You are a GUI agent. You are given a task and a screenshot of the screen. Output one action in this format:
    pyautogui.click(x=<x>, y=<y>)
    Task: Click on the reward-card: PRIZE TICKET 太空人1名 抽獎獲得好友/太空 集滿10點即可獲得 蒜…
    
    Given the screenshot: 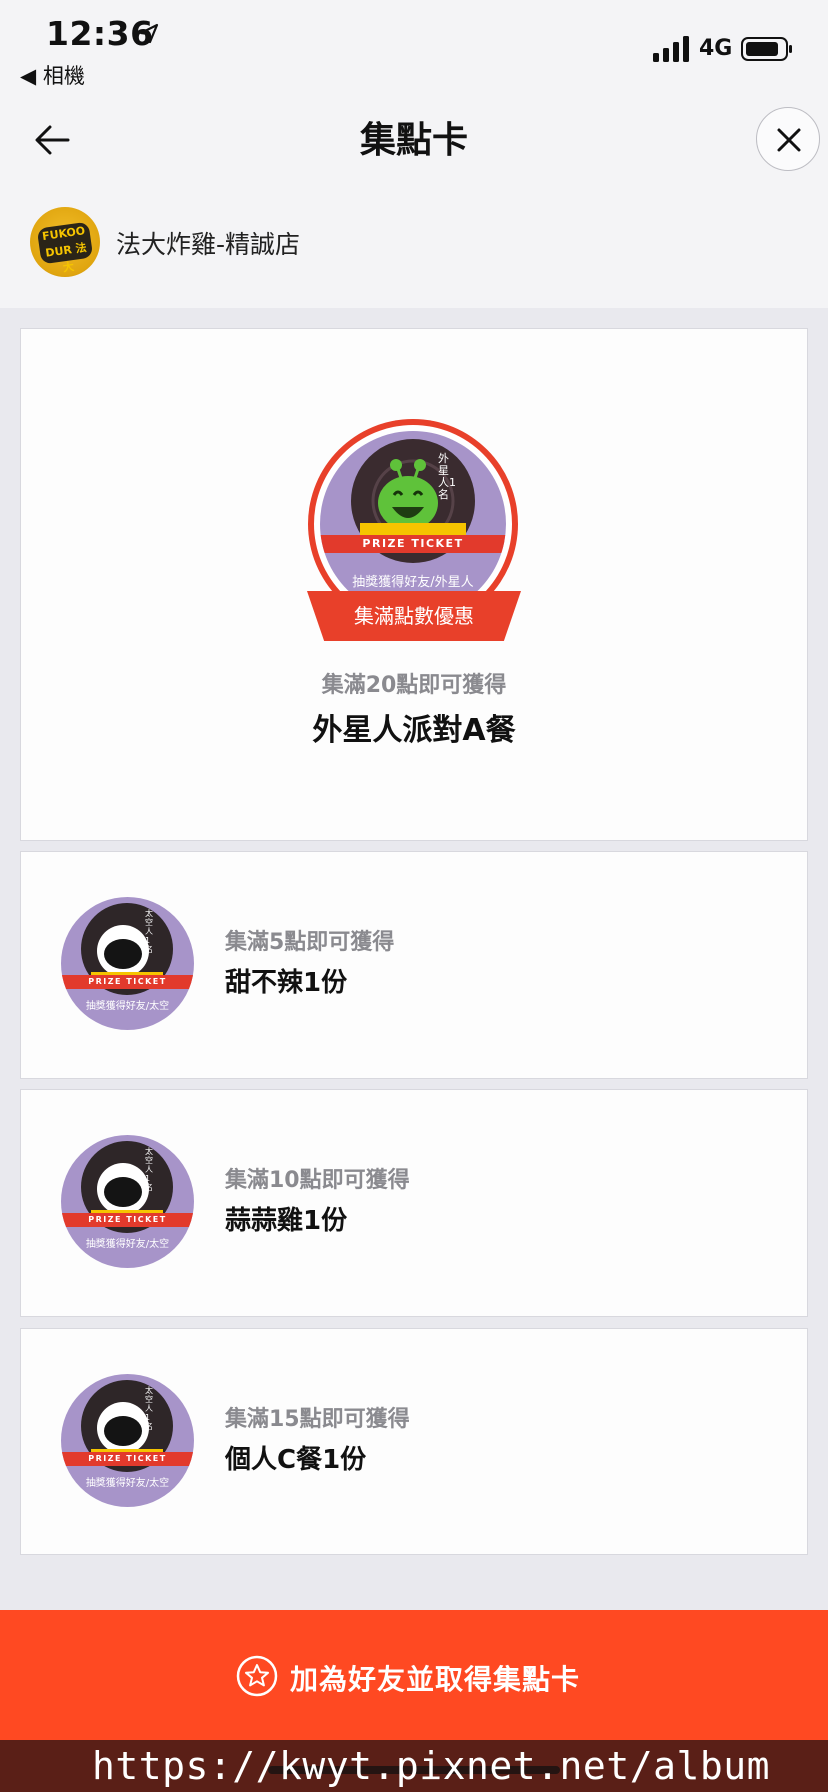 What is the action you would take?
    pyautogui.click(x=414, y=1203)
    